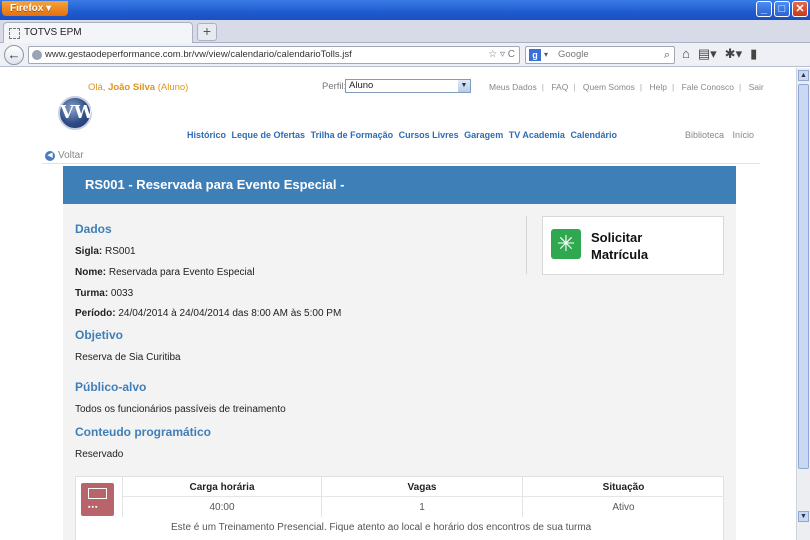 This screenshot has width=810, height=540. I want to click on vertical-divider, so click(526, 245).